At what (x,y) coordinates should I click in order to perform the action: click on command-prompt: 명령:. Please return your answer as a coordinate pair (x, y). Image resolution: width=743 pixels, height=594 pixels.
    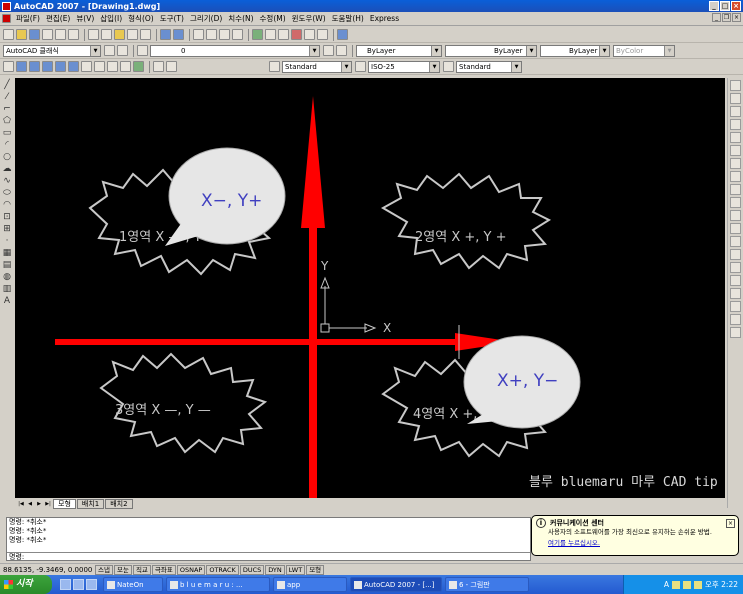
    Looking at the image, I should click on (268, 557).